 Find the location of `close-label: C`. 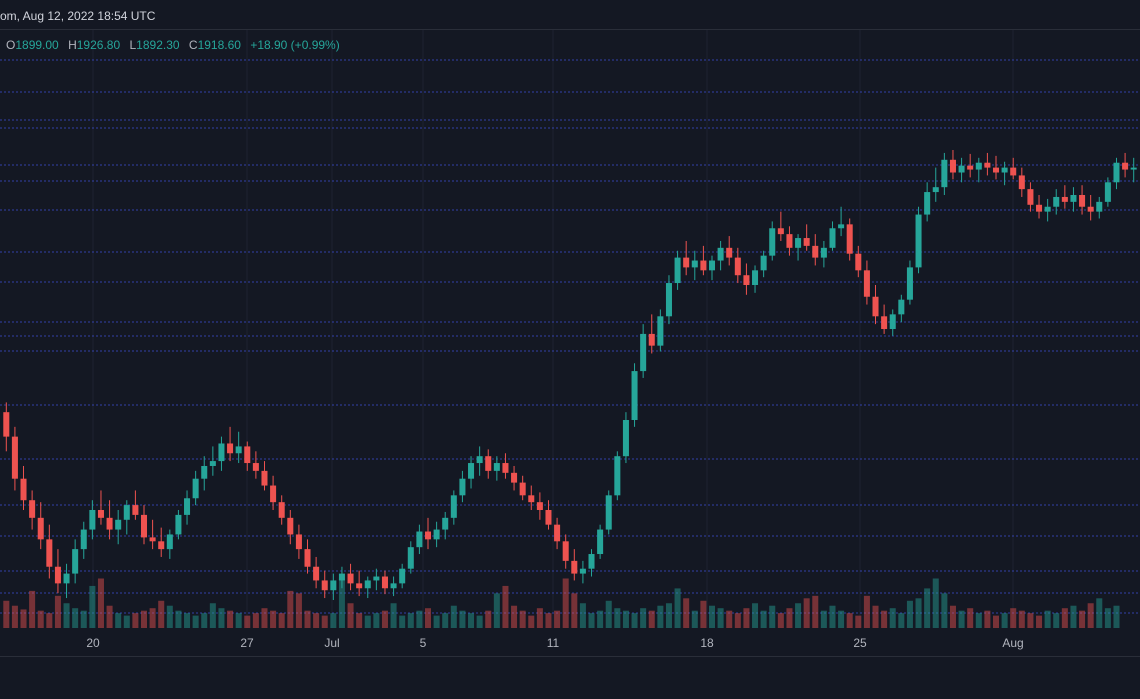

close-label: C is located at coordinates (193, 45).